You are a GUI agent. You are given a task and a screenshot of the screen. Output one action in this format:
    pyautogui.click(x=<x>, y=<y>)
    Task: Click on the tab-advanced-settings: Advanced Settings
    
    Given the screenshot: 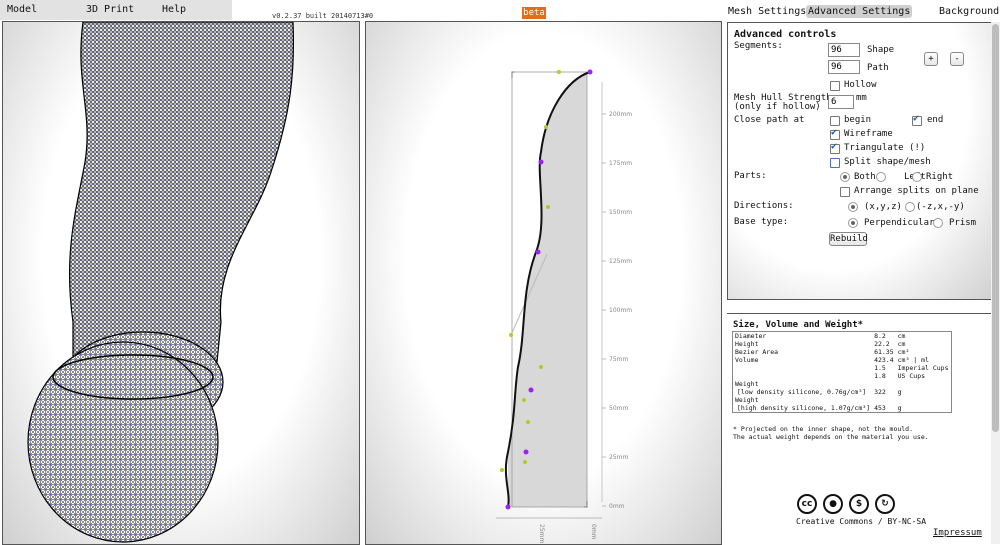 What is the action you would take?
    pyautogui.click(x=859, y=11)
    